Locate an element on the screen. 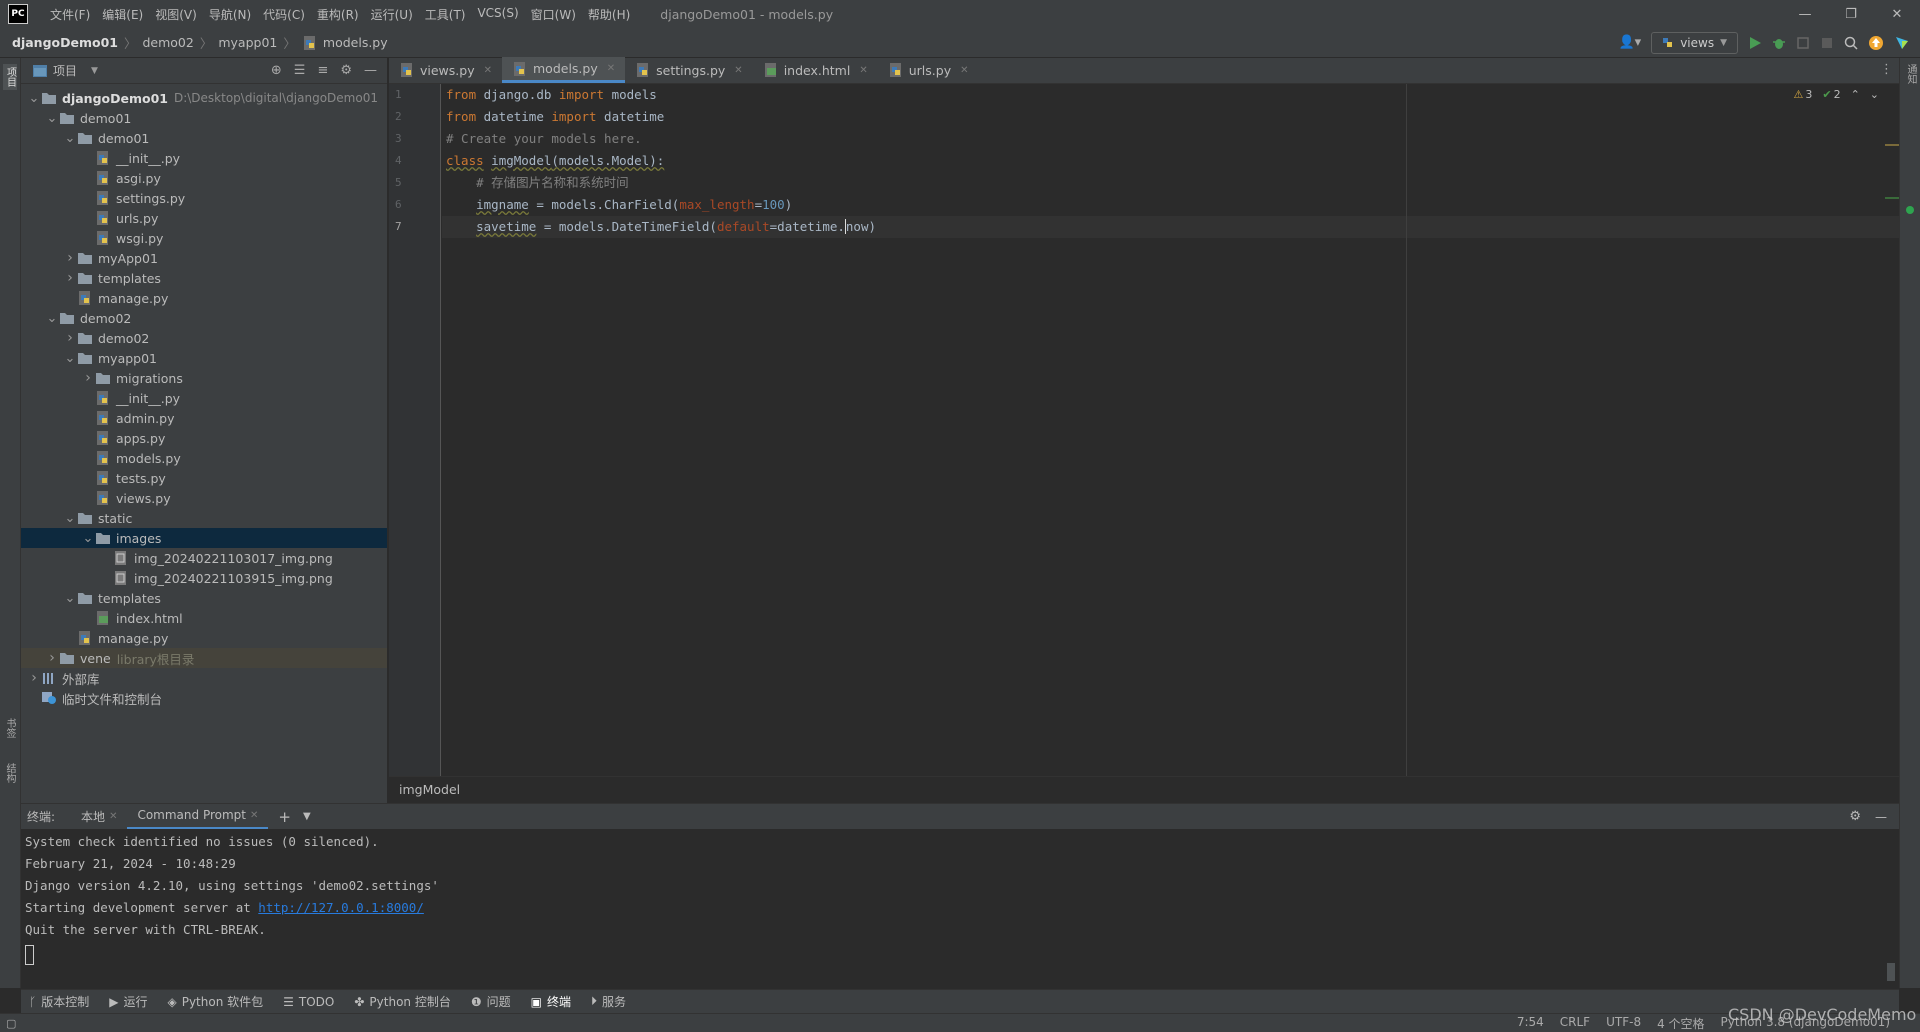 Image resolution: width=1920 pixels, height=1032 pixels. tool-vcs: ᚴ 版本控制 is located at coordinates (59, 1001).